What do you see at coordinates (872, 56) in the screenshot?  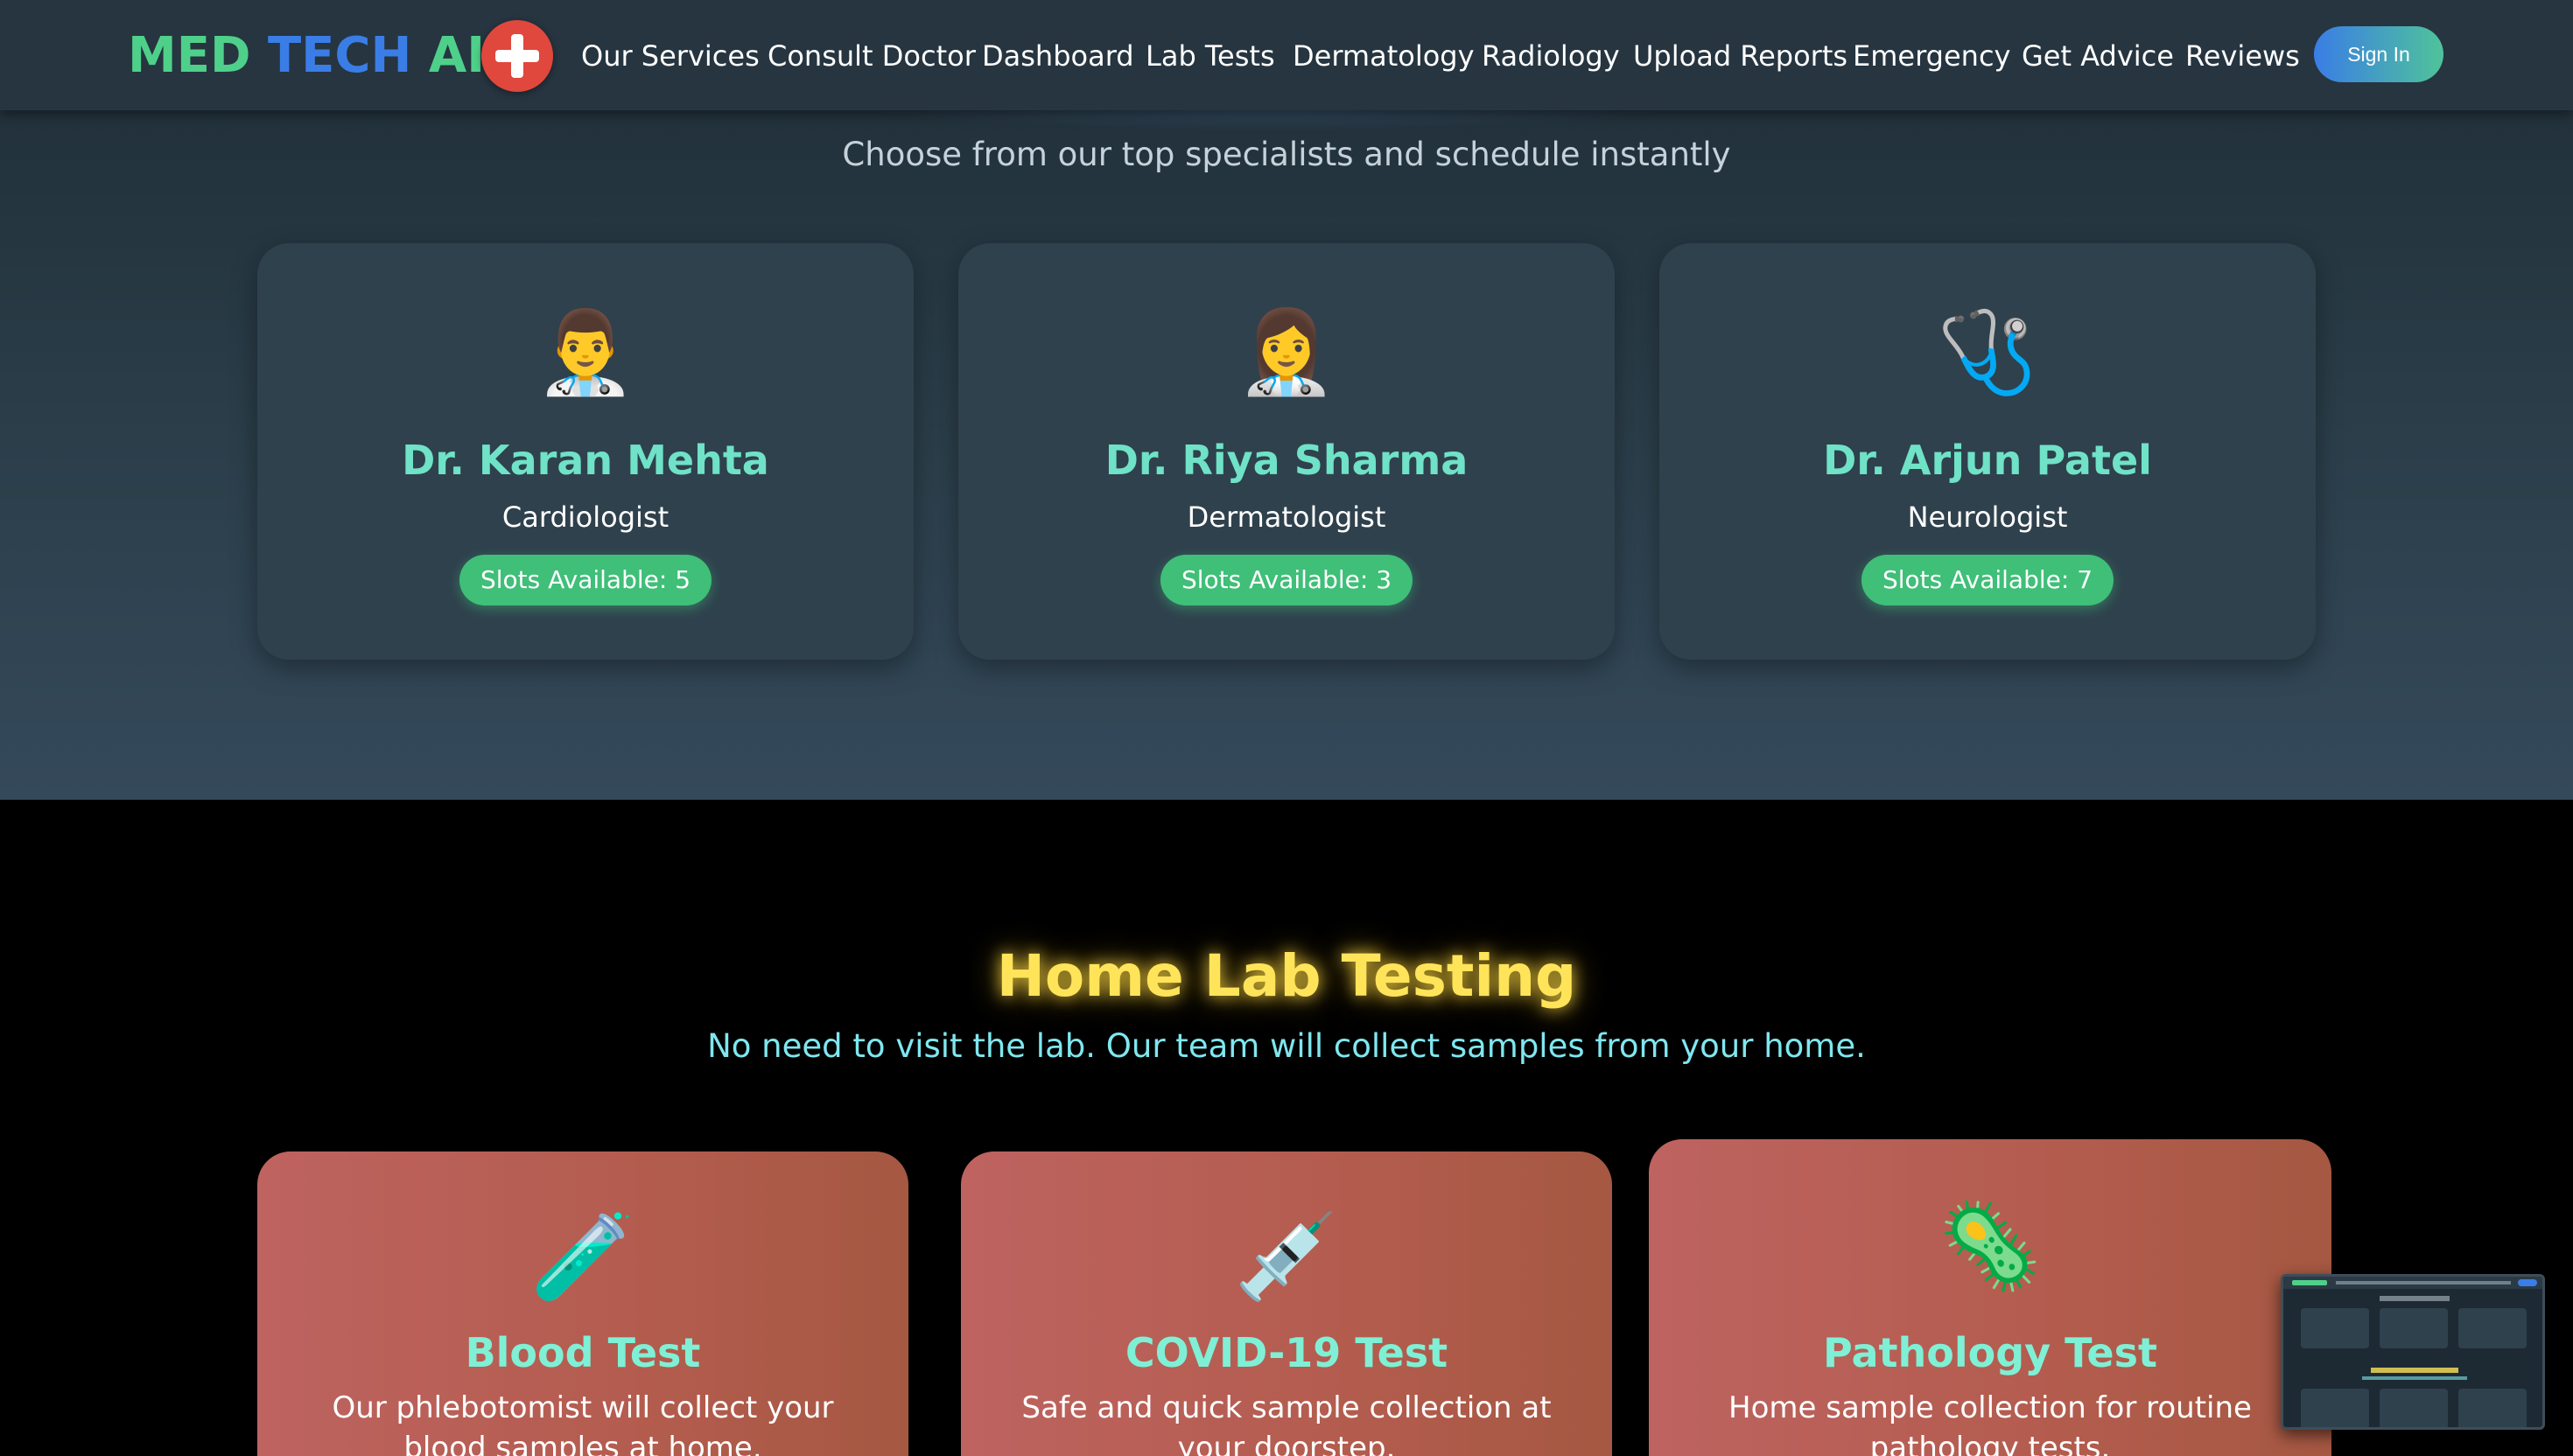 I see `nav-consult-doctor: Consult Doctor` at bounding box center [872, 56].